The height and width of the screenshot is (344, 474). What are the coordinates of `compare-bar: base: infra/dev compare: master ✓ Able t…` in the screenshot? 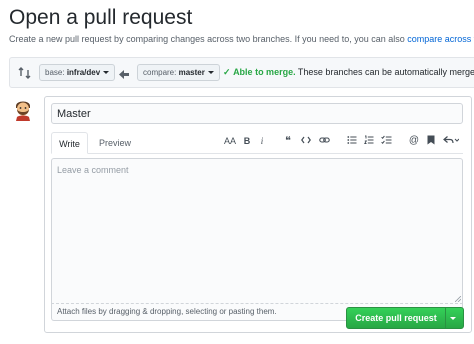 It's located at (241, 72).